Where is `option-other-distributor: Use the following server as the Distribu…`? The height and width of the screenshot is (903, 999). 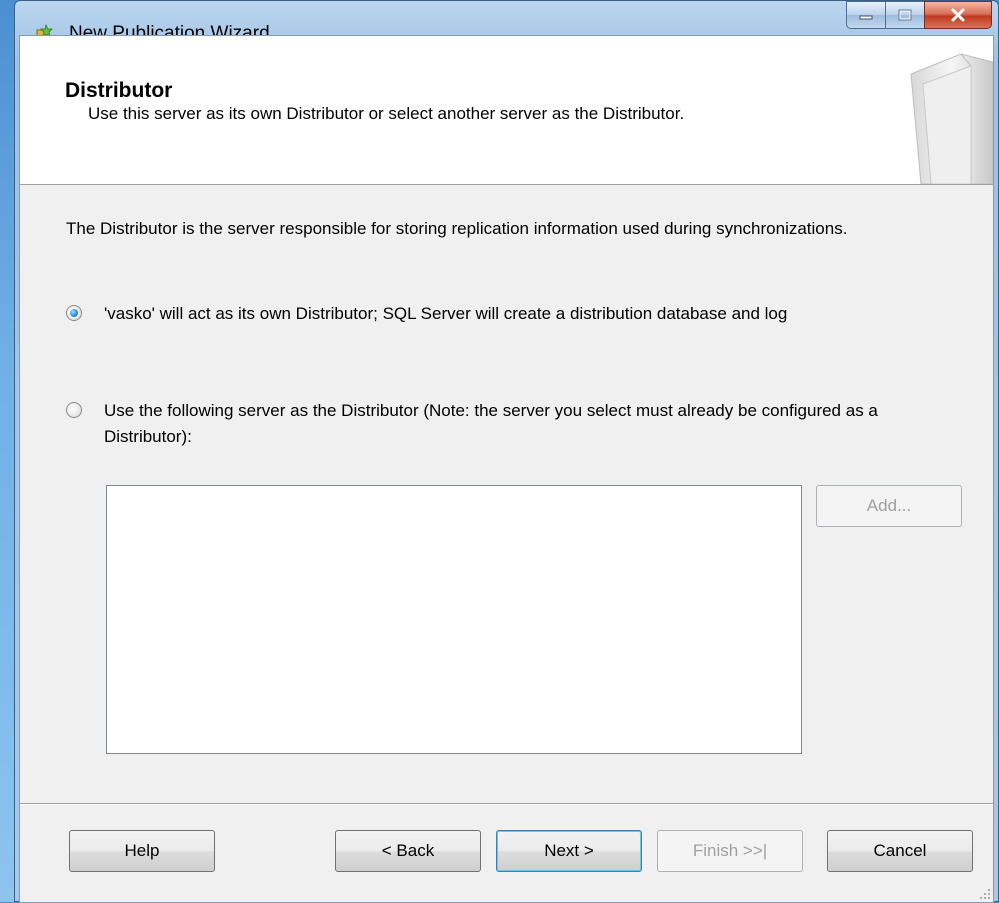 option-other-distributor: Use the following server as the Distribu… is located at coordinates (495, 424).